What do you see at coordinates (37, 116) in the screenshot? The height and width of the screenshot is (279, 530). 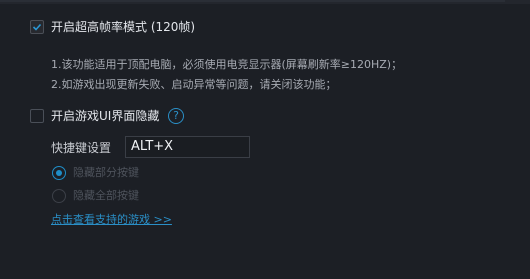 I see `hide-ui-checkbox` at bounding box center [37, 116].